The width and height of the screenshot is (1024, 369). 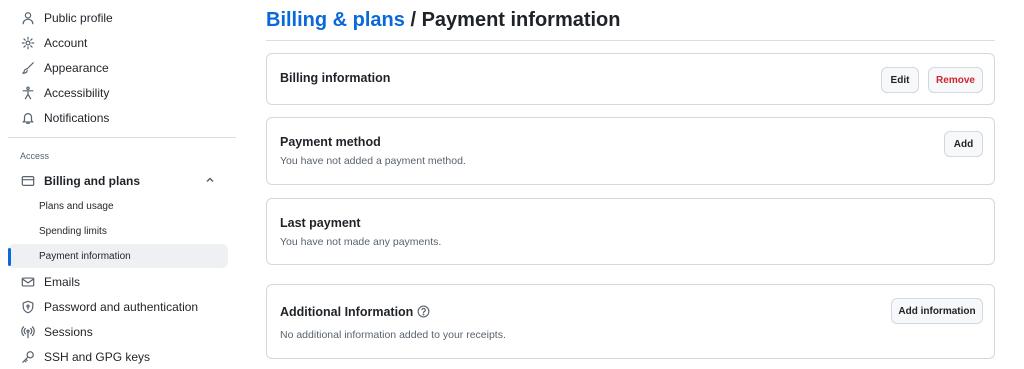 I want to click on sidebar-subitem-label: Spending limits, so click(x=73, y=231).